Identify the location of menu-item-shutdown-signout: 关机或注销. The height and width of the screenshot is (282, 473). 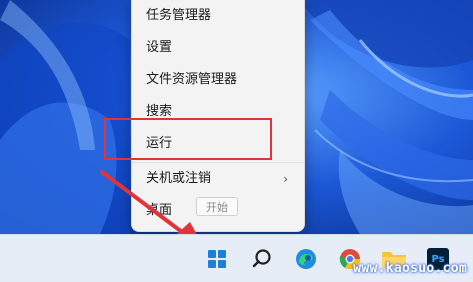
(178, 179).